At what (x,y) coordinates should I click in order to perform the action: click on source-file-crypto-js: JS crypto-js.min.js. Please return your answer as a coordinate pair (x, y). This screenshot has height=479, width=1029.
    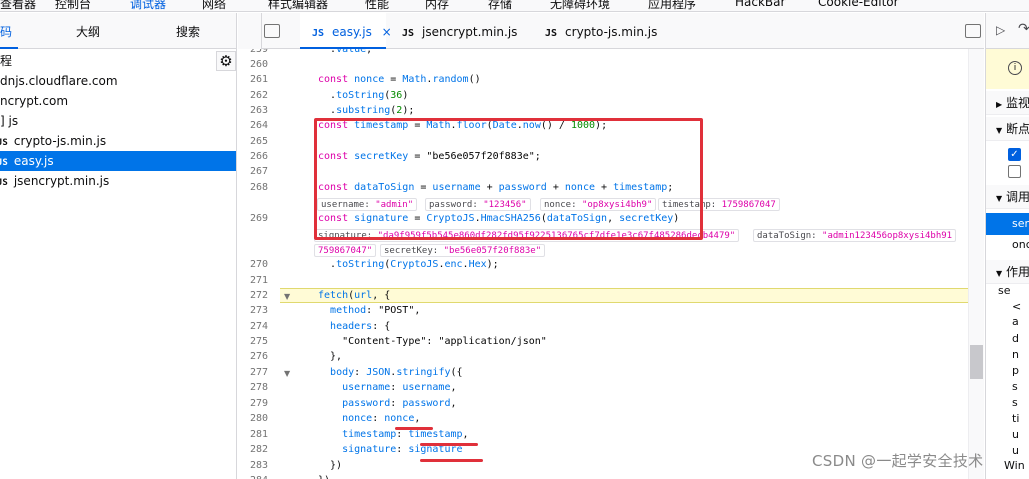
    Looking at the image, I should click on (118, 141).